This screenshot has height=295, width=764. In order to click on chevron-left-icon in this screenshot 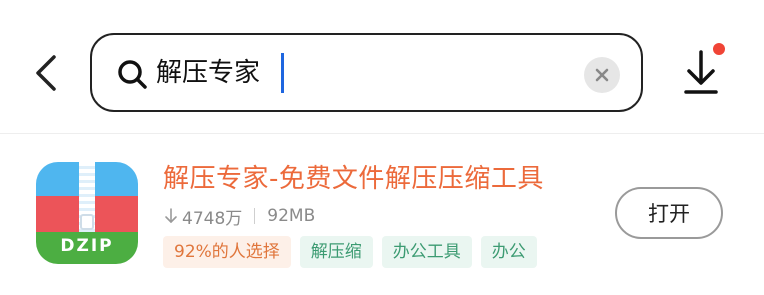, I will do `click(46, 73)`.